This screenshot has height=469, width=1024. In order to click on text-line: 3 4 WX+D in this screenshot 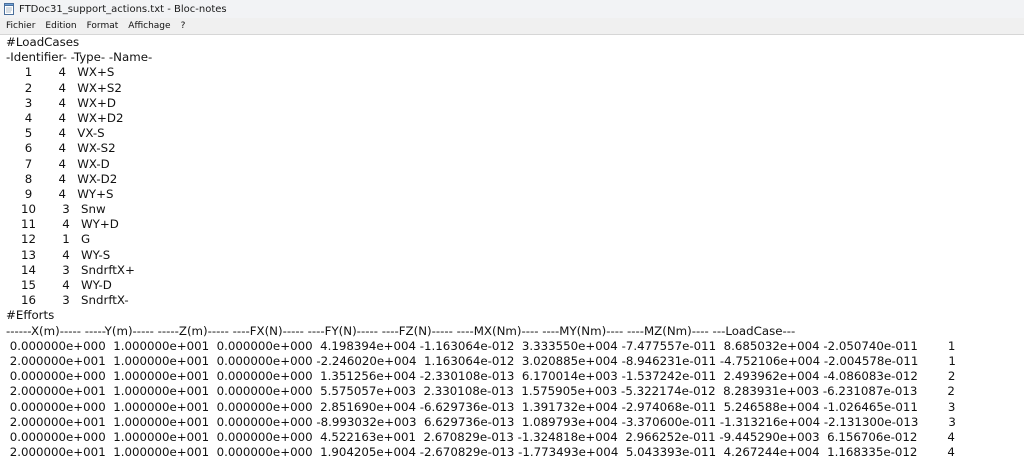, I will do `click(61, 102)`.